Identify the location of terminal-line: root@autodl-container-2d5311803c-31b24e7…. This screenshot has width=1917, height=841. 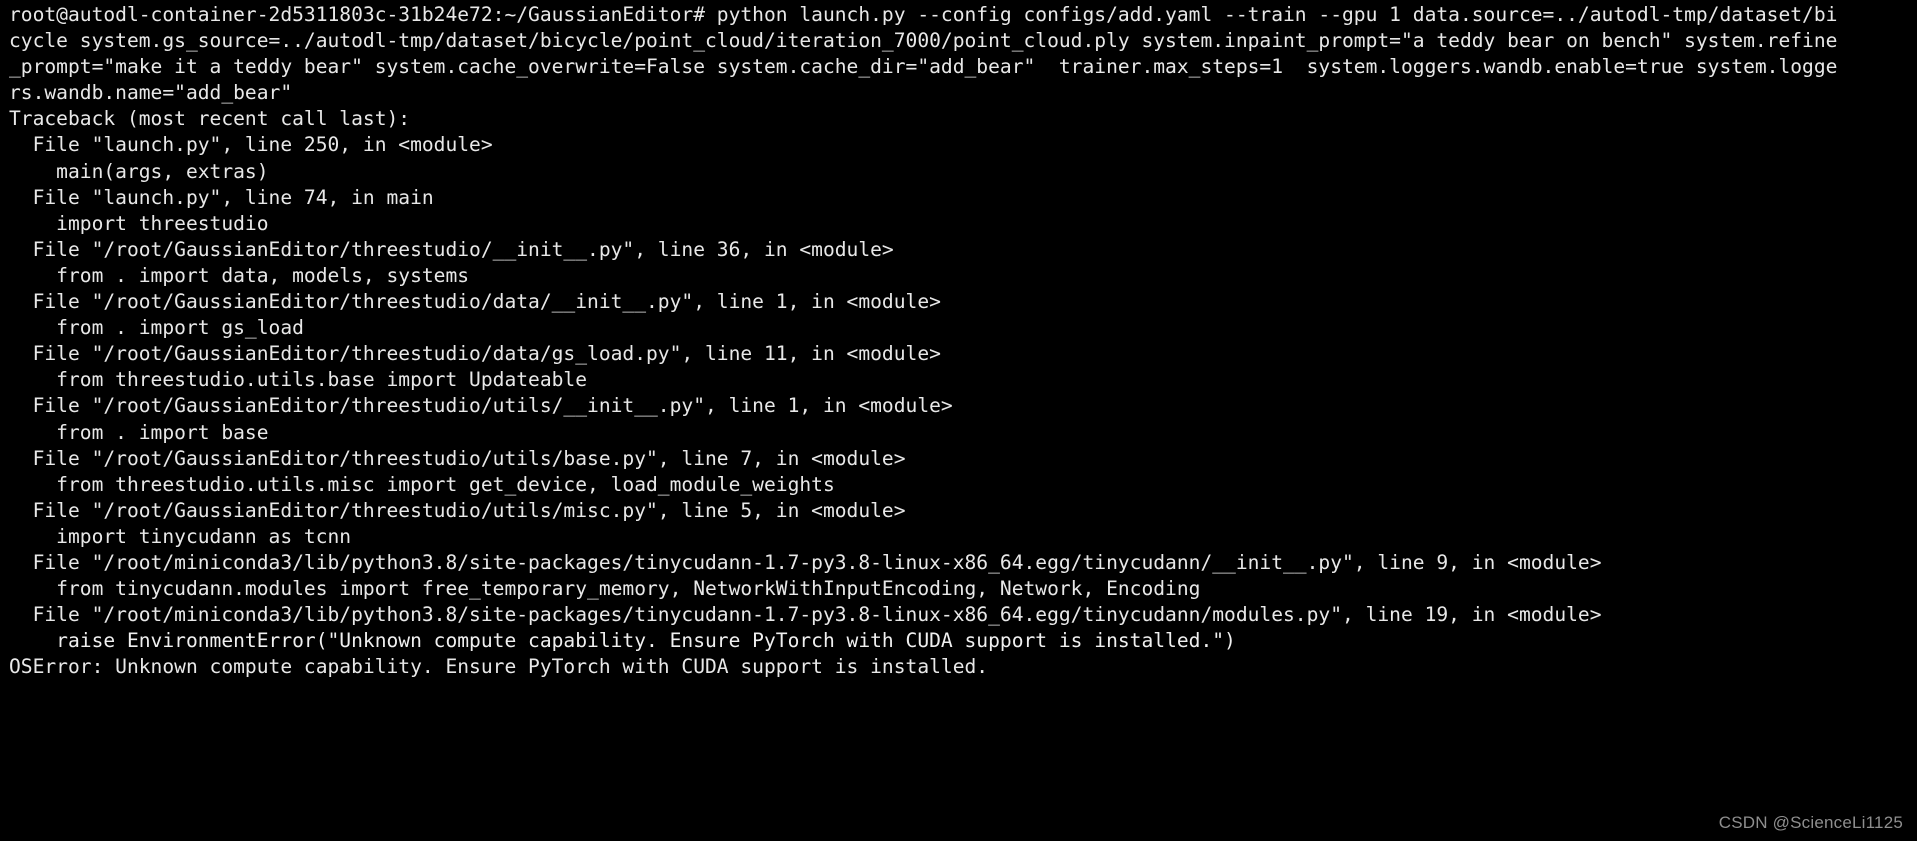
(923, 14).